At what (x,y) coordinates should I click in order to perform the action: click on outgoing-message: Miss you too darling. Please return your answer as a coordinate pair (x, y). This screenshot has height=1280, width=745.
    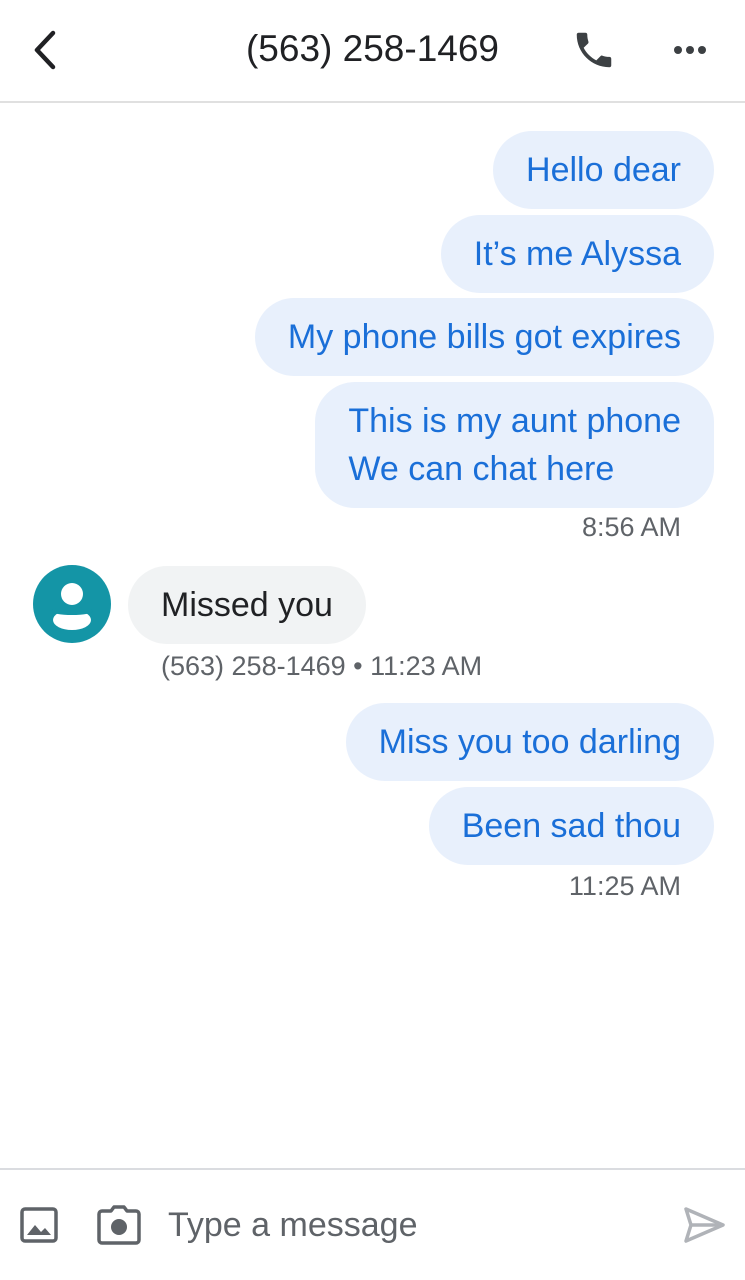
    Looking at the image, I should click on (529, 742).